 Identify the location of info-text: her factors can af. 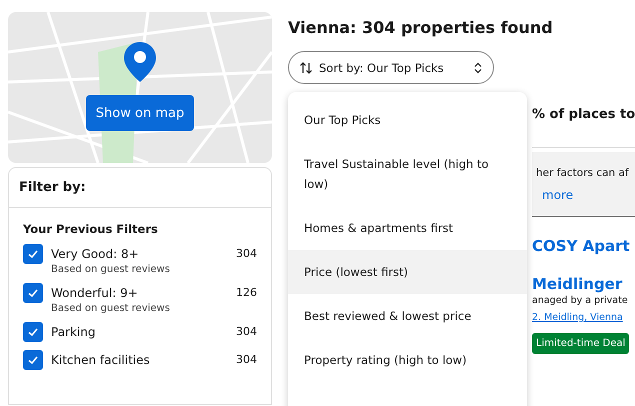
(583, 173).